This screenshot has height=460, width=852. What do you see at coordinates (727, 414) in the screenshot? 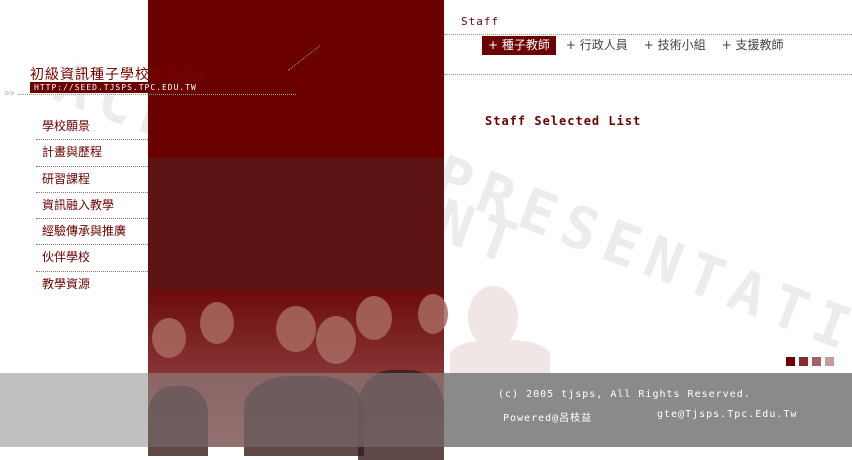
I see `contact-email-link: gte@Tjsps.Tpc.Edu.Tw` at bounding box center [727, 414].